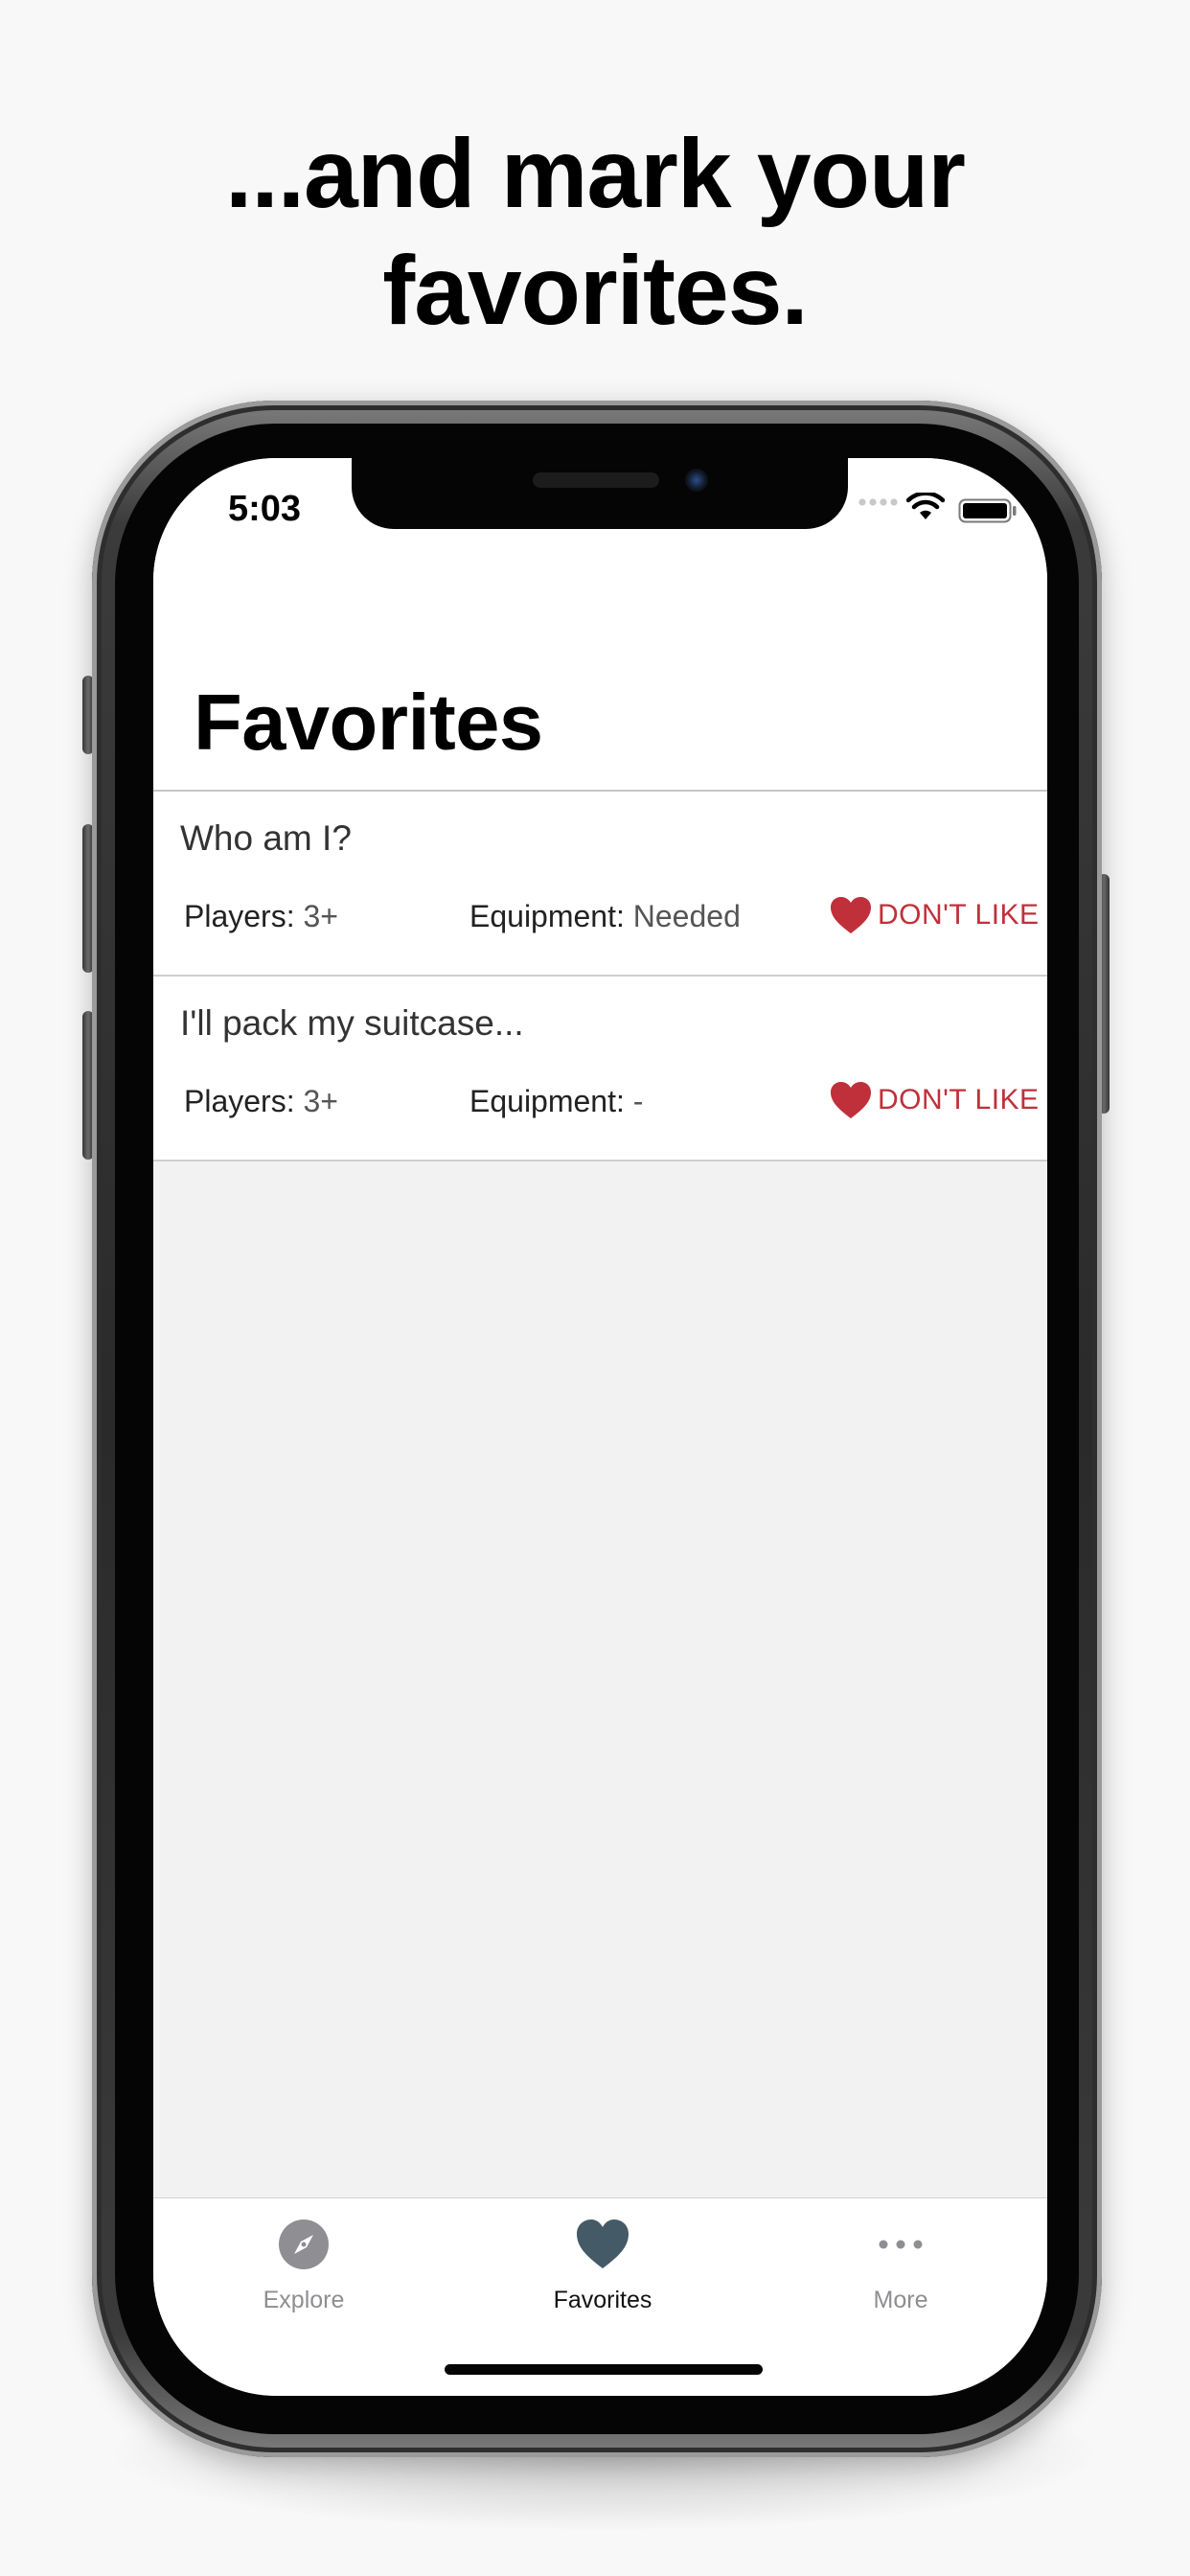  Describe the element at coordinates (604, 2369) in the screenshot. I see `home-indicator` at that location.